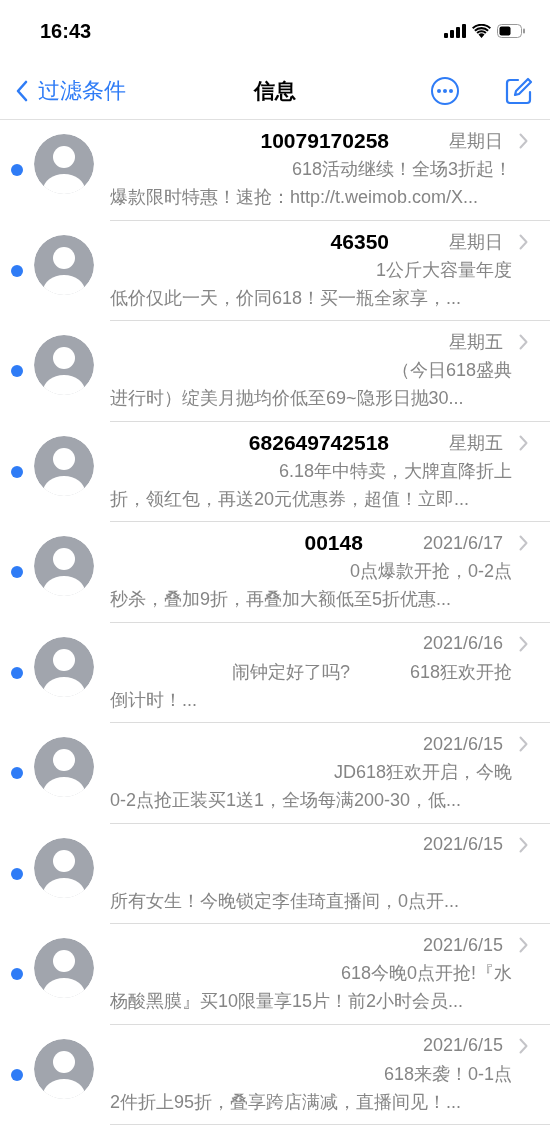 This screenshot has width=550, height=1125. I want to click on message-preview: 6.18年中特卖，大牌直降折上, so click(395, 471).